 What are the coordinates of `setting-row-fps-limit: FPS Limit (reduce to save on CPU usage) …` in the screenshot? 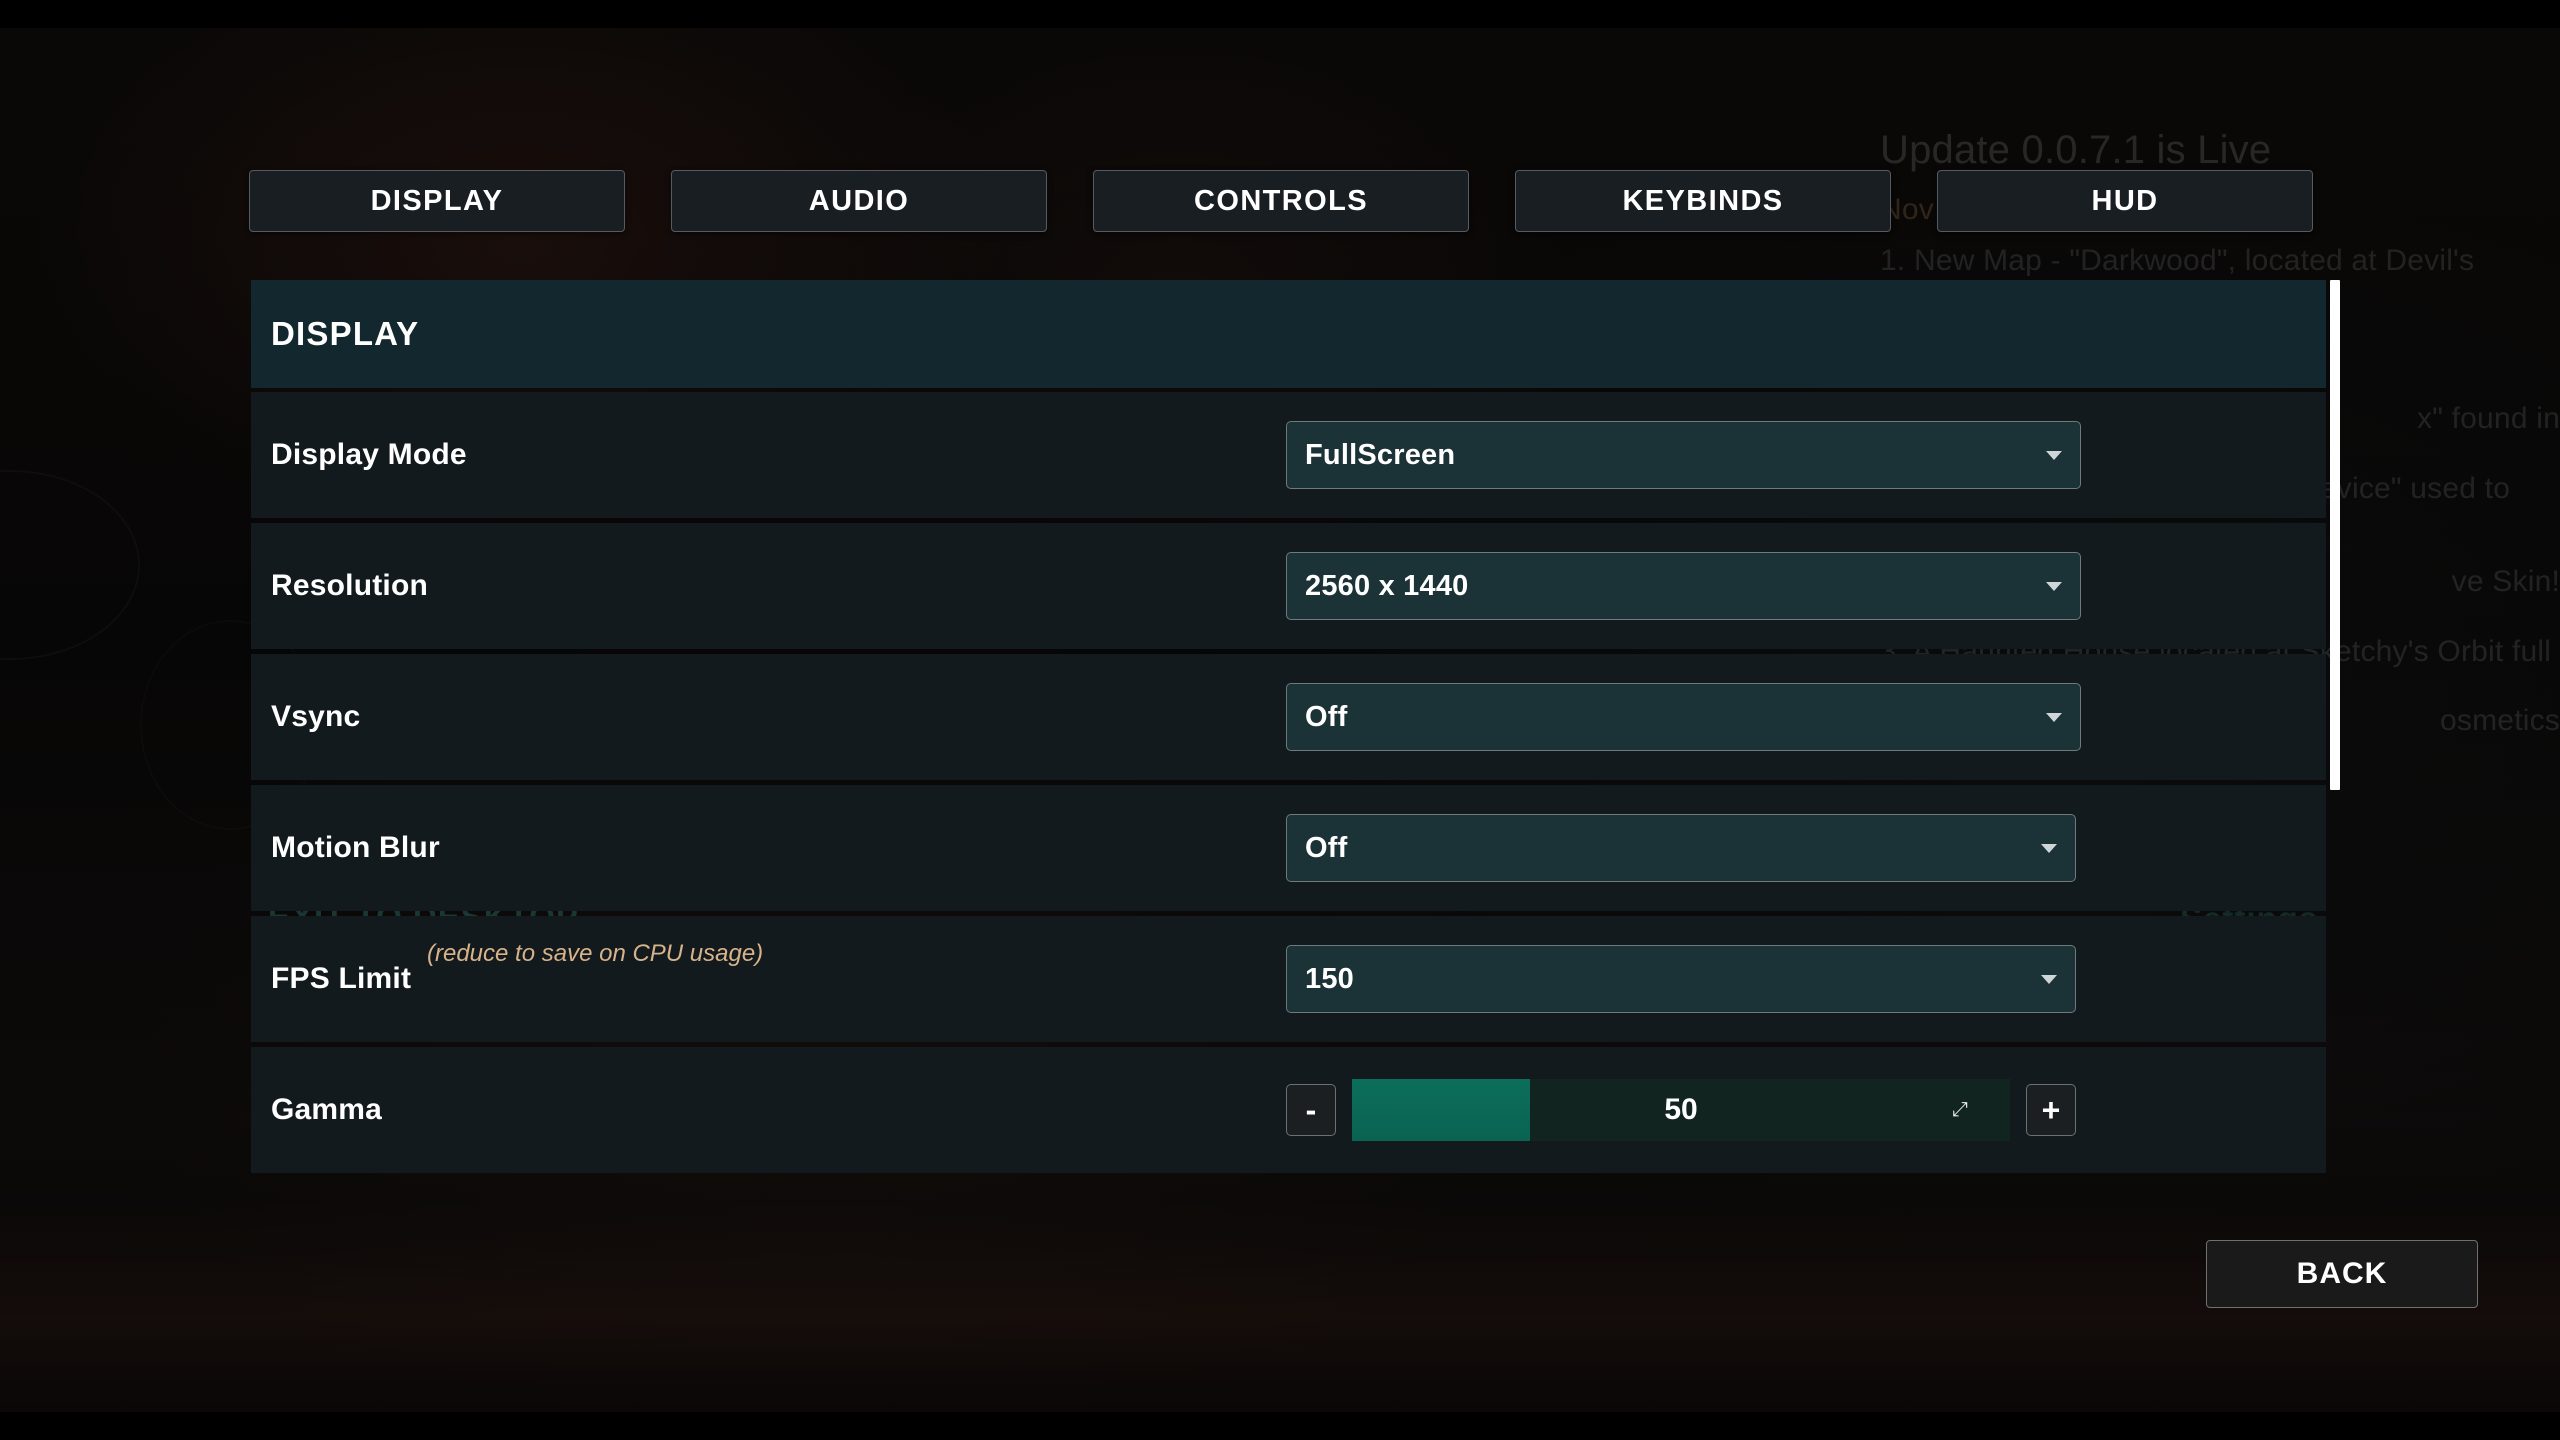 It's located at (1288, 979).